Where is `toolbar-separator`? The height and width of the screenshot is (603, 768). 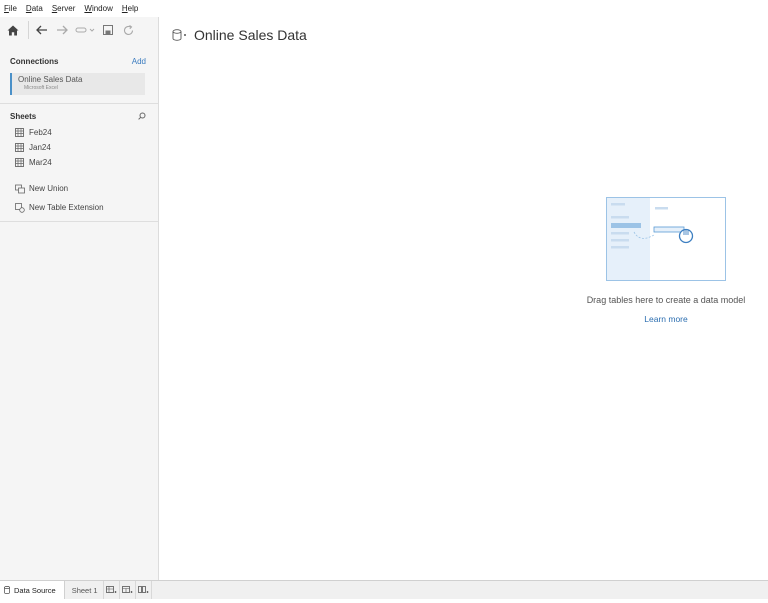 toolbar-separator is located at coordinates (28, 30).